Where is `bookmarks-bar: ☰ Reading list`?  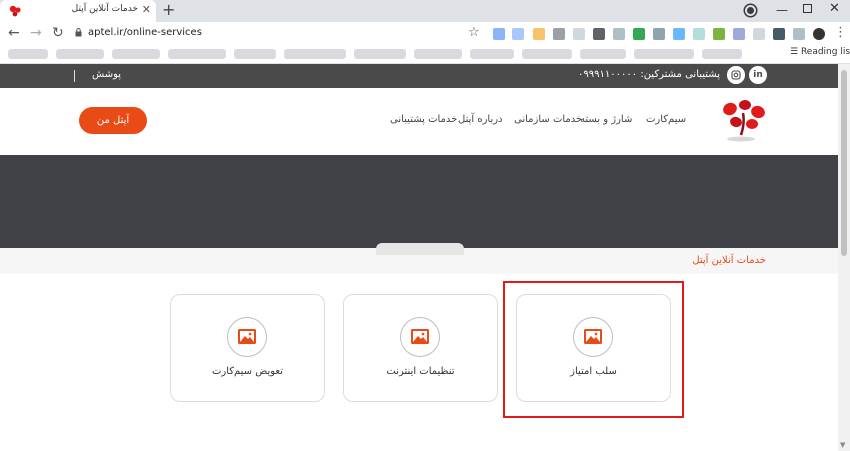 bookmarks-bar: ☰ Reading list is located at coordinates (425, 54).